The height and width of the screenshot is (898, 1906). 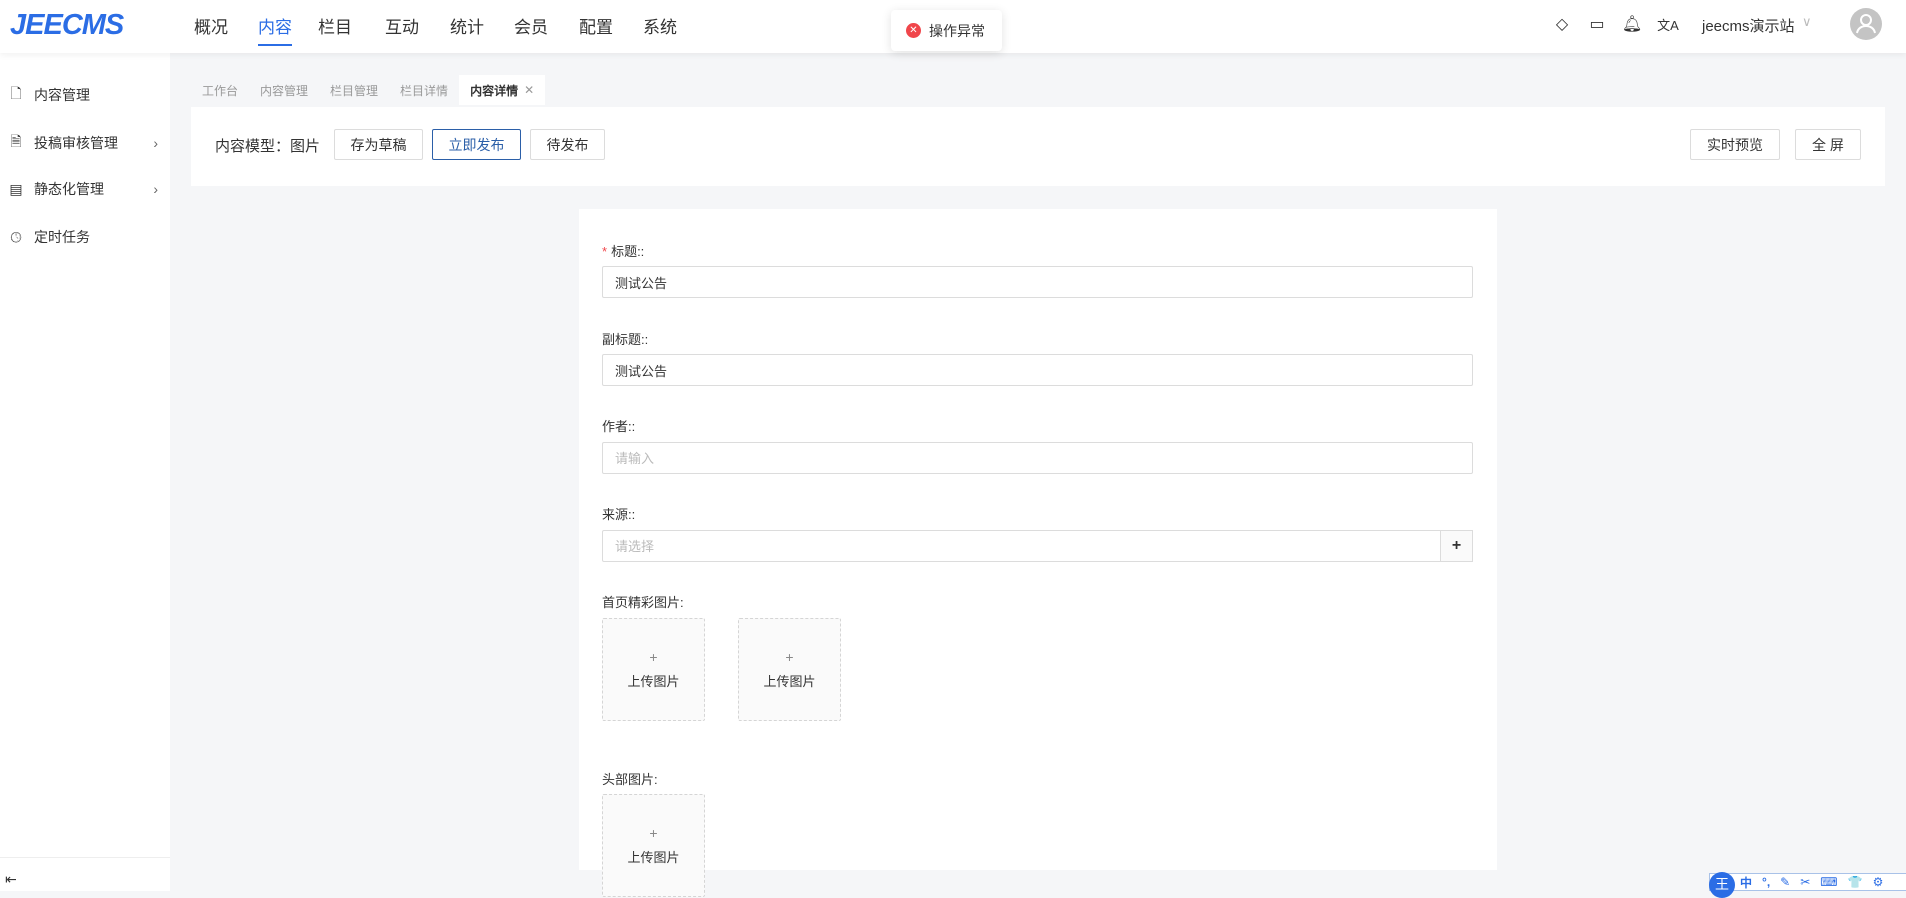 I want to click on nav-statistics: 统计, so click(x=467, y=25).